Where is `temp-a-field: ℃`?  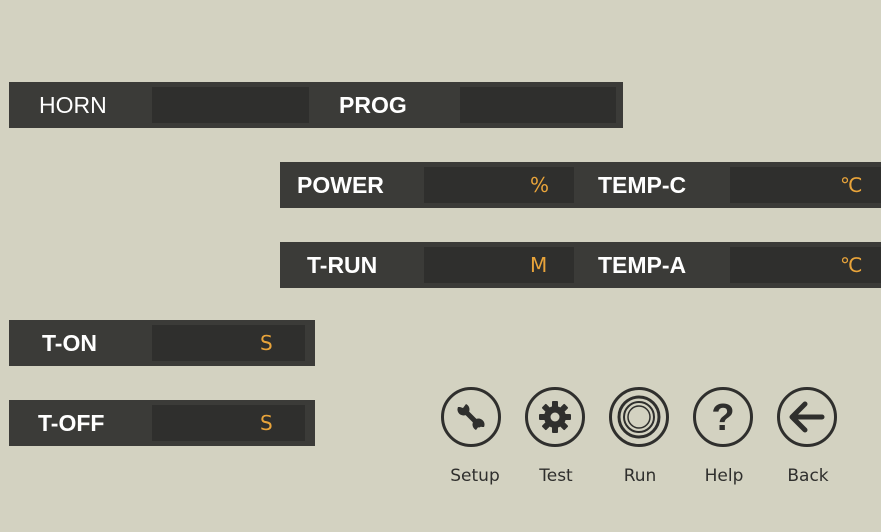 temp-a-field: ℃ is located at coordinates (805, 265).